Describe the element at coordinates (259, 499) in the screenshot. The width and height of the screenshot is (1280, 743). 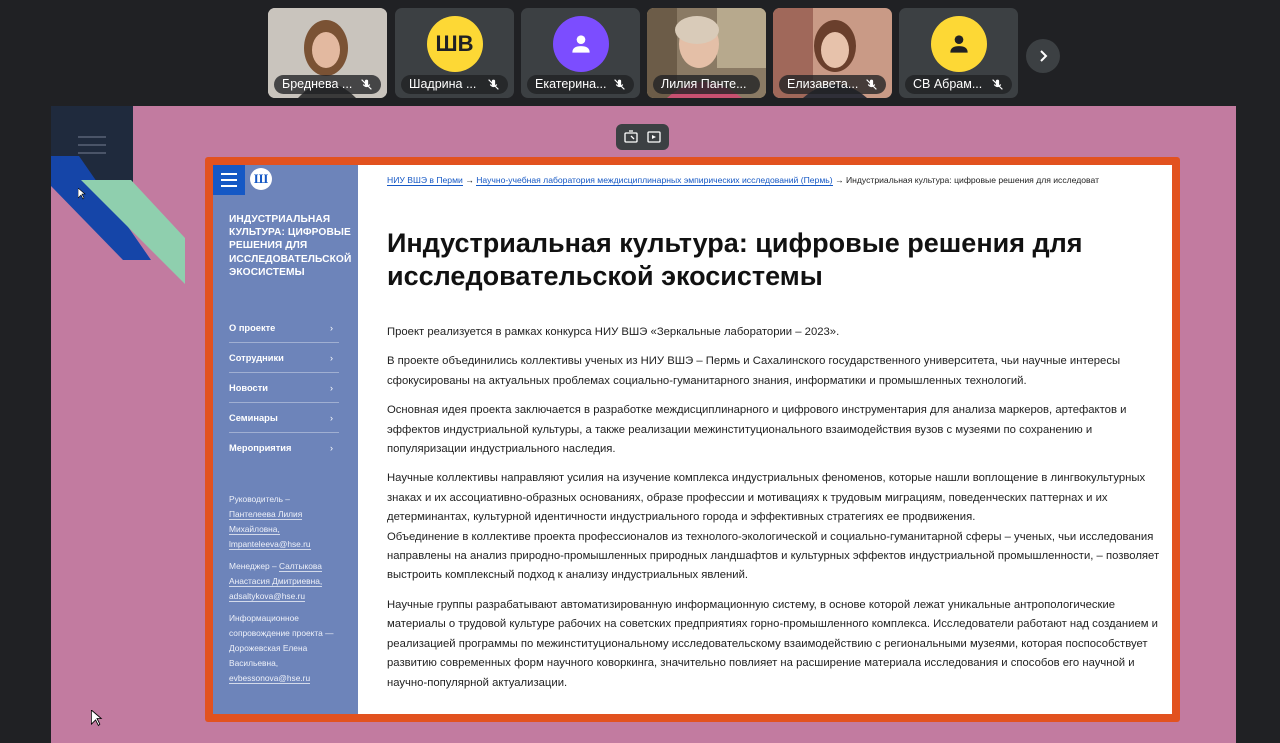
I see `contact-role: Руководитель –` at that location.